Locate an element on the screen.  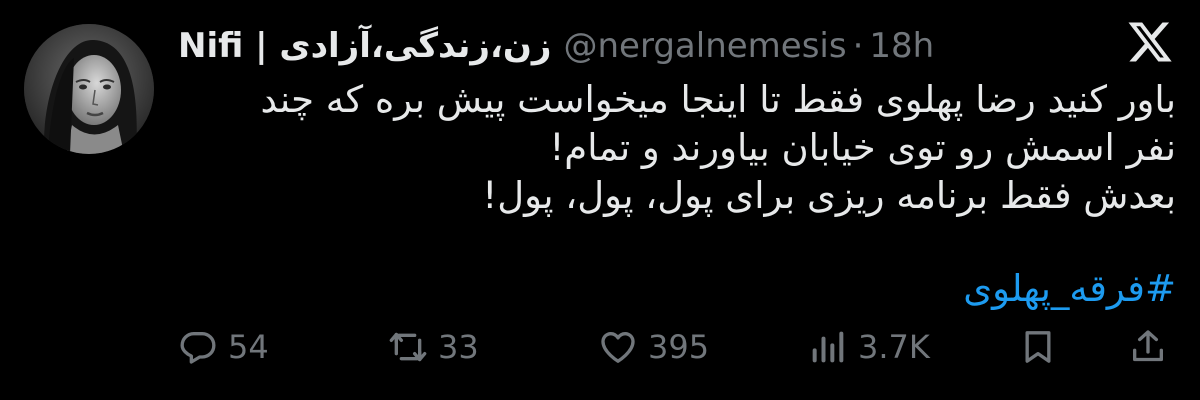
like-button: 395 is located at coordinates (653, 347).